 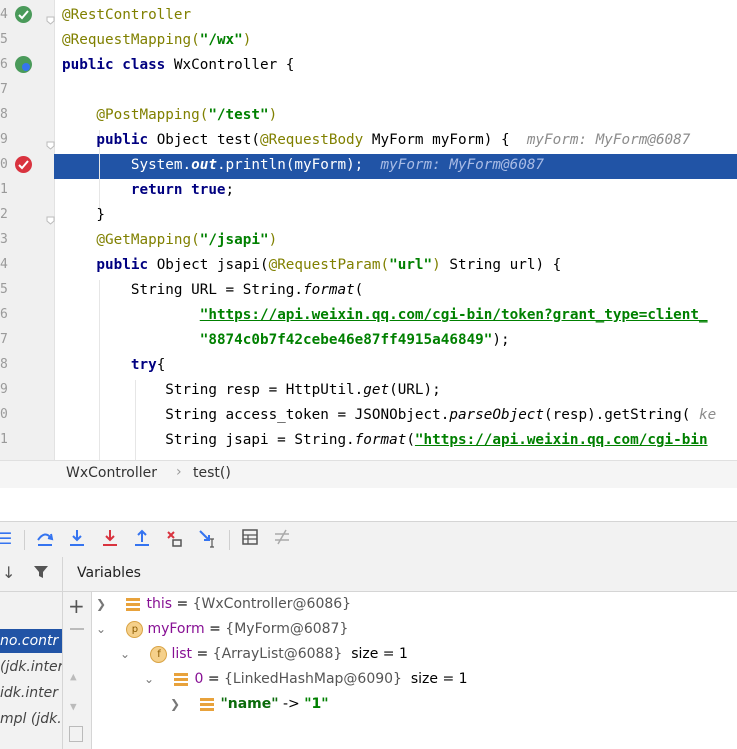 What do you see at coordinates (29, 693) in the screenshot?
I see `frame-item: idk.inter` at bounding box center [29, 693].